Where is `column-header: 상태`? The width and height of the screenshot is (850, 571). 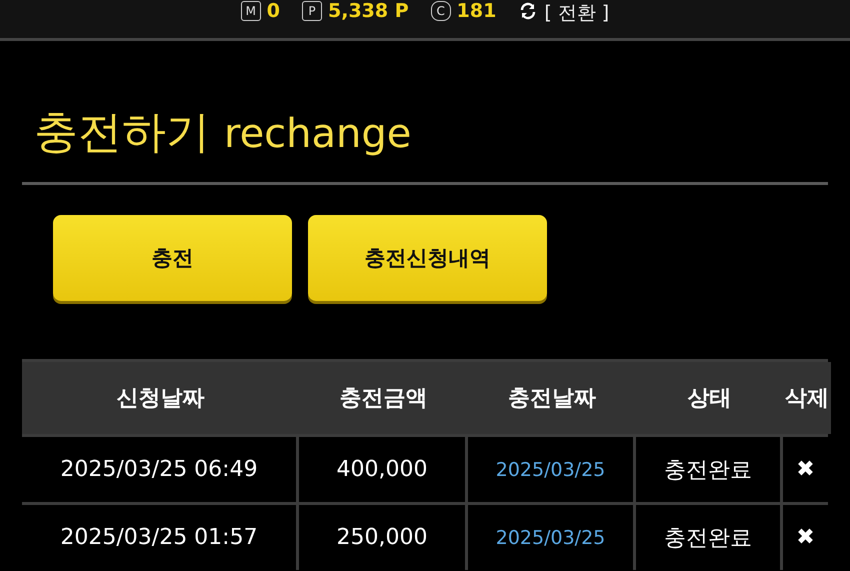 column-header: 상태 is located at coordinates (709, 398).